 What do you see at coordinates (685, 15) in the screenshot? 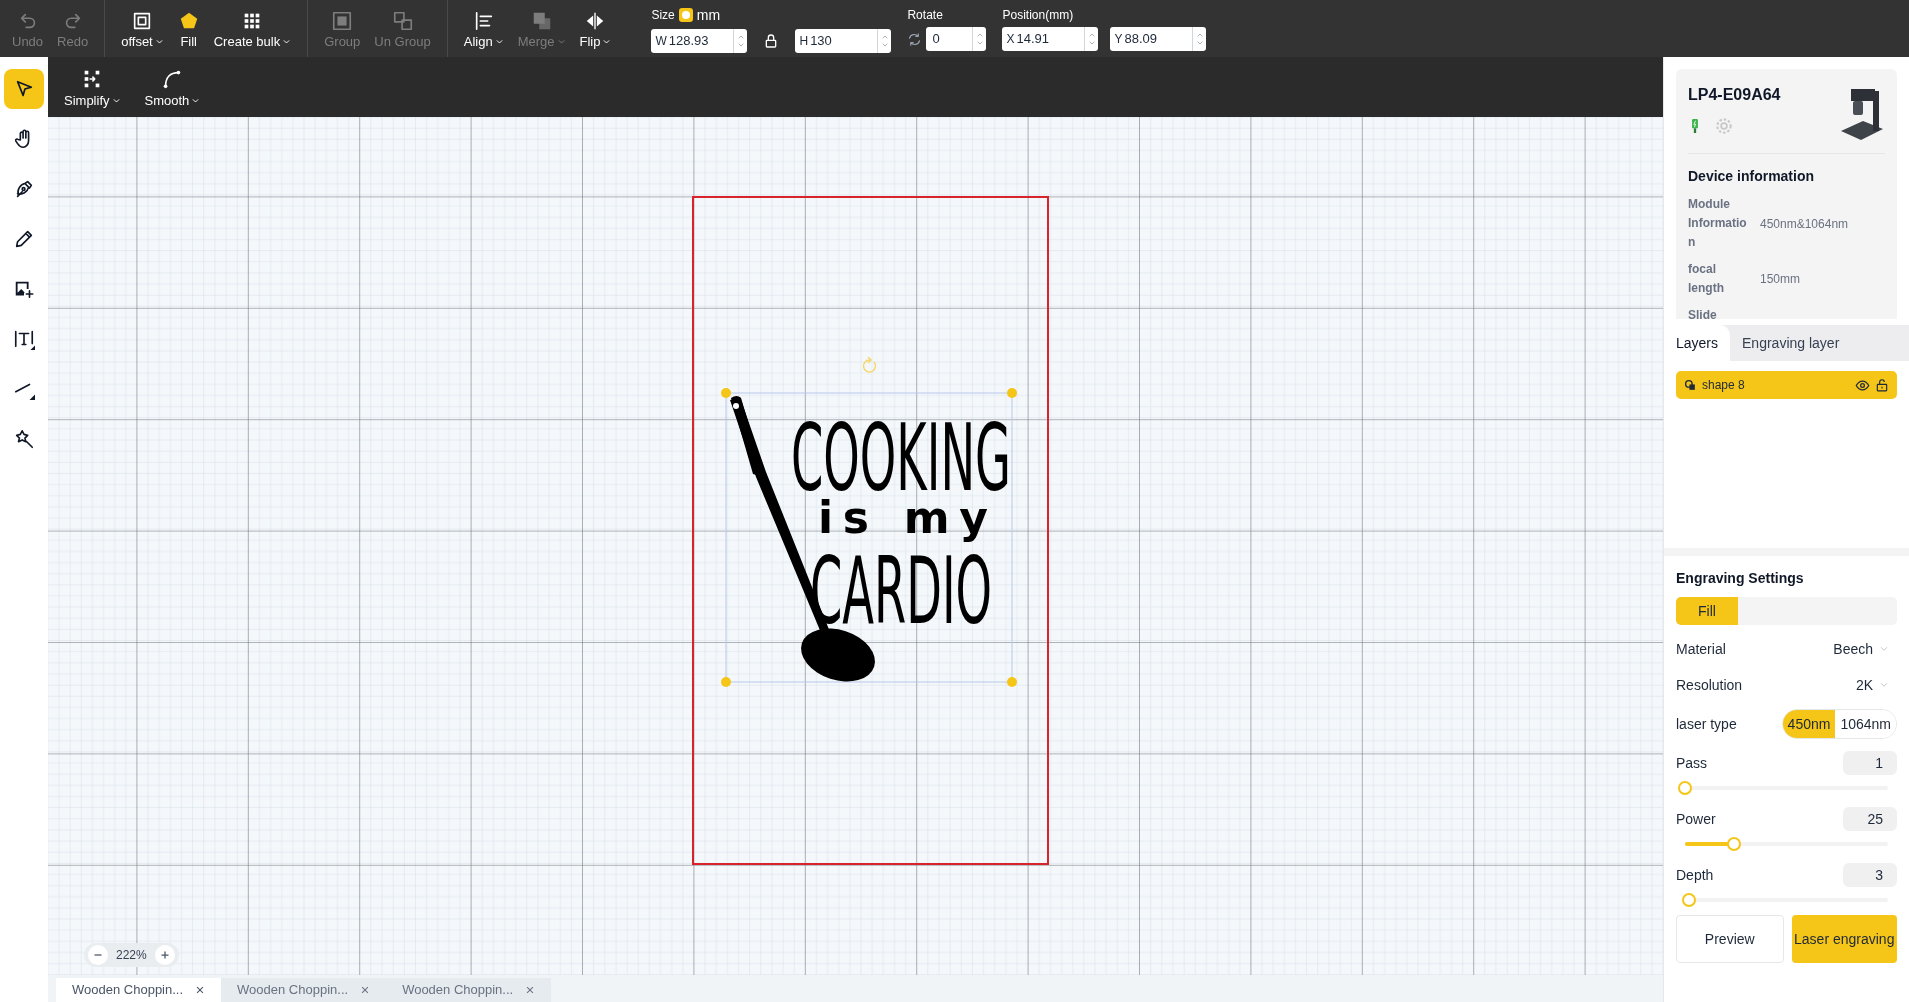
I see `unit-toggle` at bounding box center [685, 15].